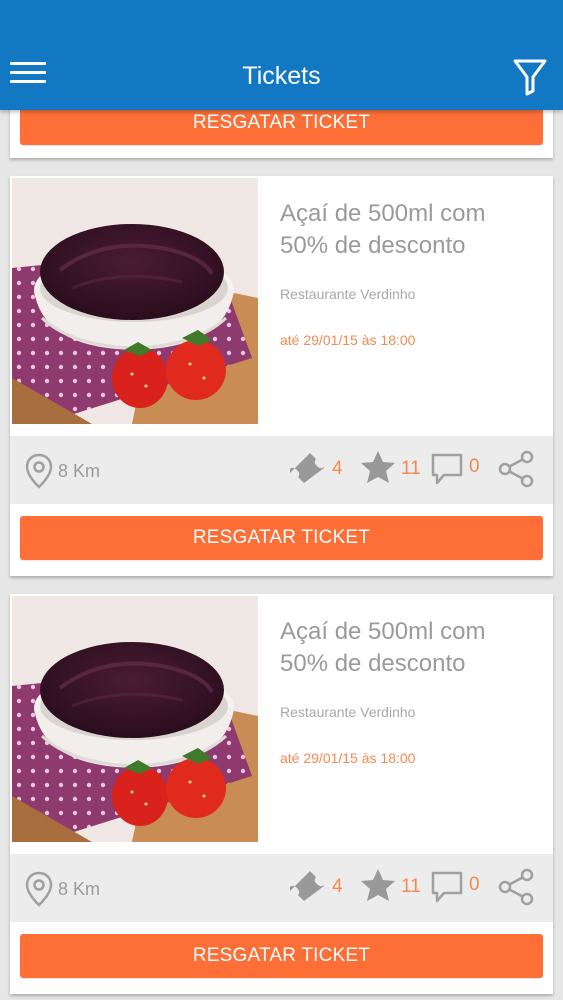  Describe the element at coordinates (281, 76) in the screenshot. I see `page-title: Tickets` at that location.